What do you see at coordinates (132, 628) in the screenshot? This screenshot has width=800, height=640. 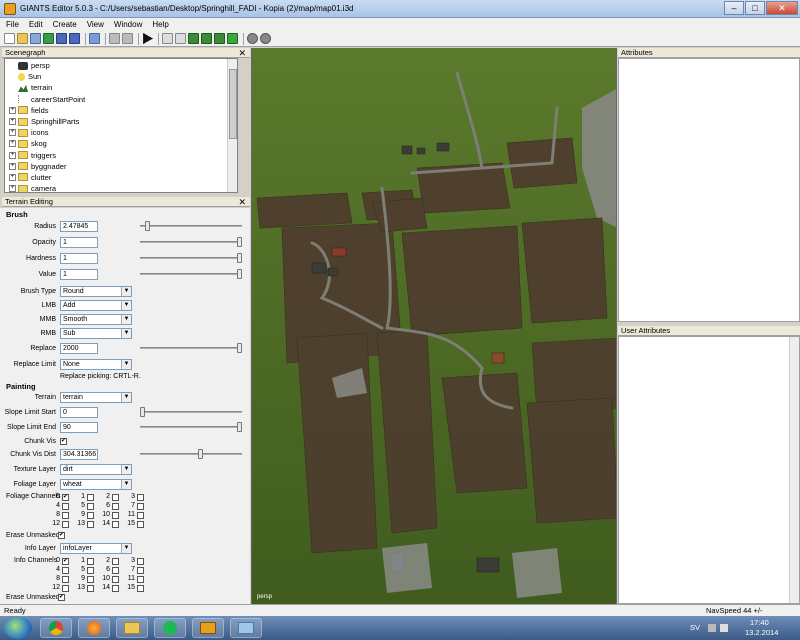 I see `file-explorer-icon` at bounding box center [132, 628].